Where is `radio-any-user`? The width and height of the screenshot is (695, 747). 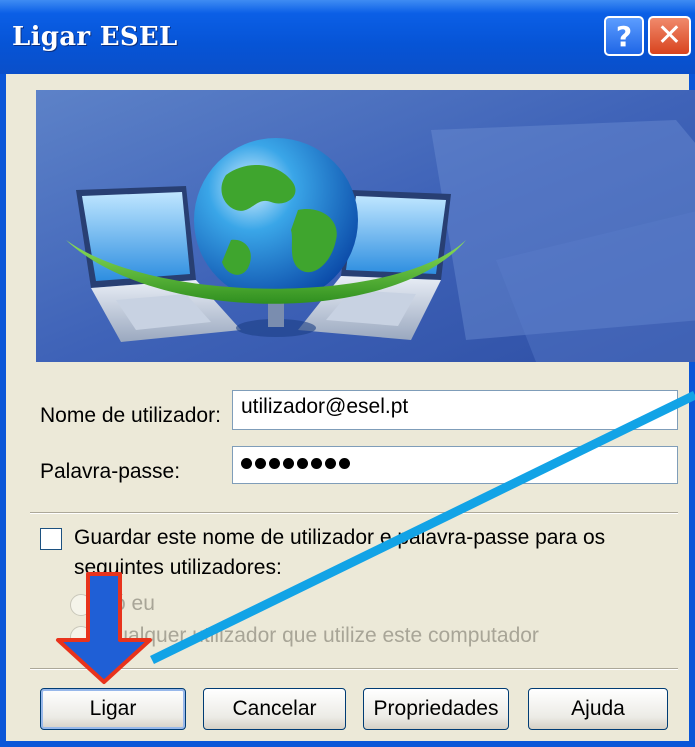
radio-any-user is located at coordinates (81, 637).